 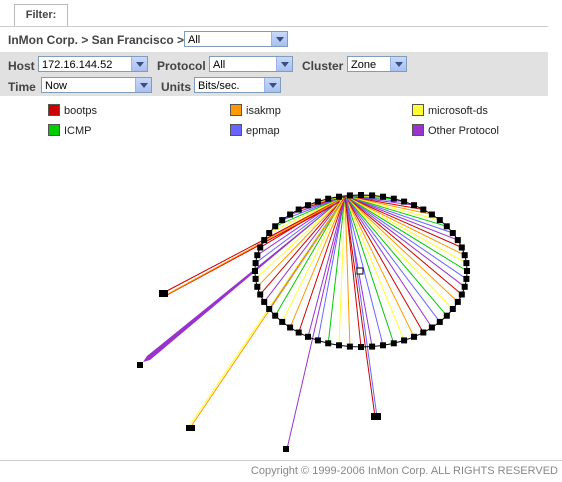 I want to click on footer-divider, so click(x=281, y=460).